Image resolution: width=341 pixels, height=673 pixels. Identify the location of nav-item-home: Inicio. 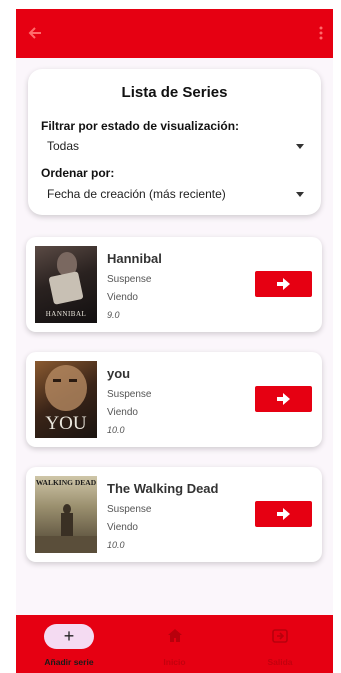
(174, 644).